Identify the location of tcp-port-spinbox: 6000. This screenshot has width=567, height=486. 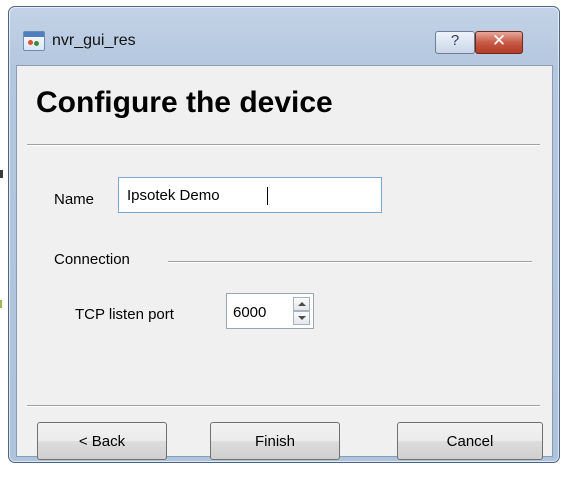
(270, 311).